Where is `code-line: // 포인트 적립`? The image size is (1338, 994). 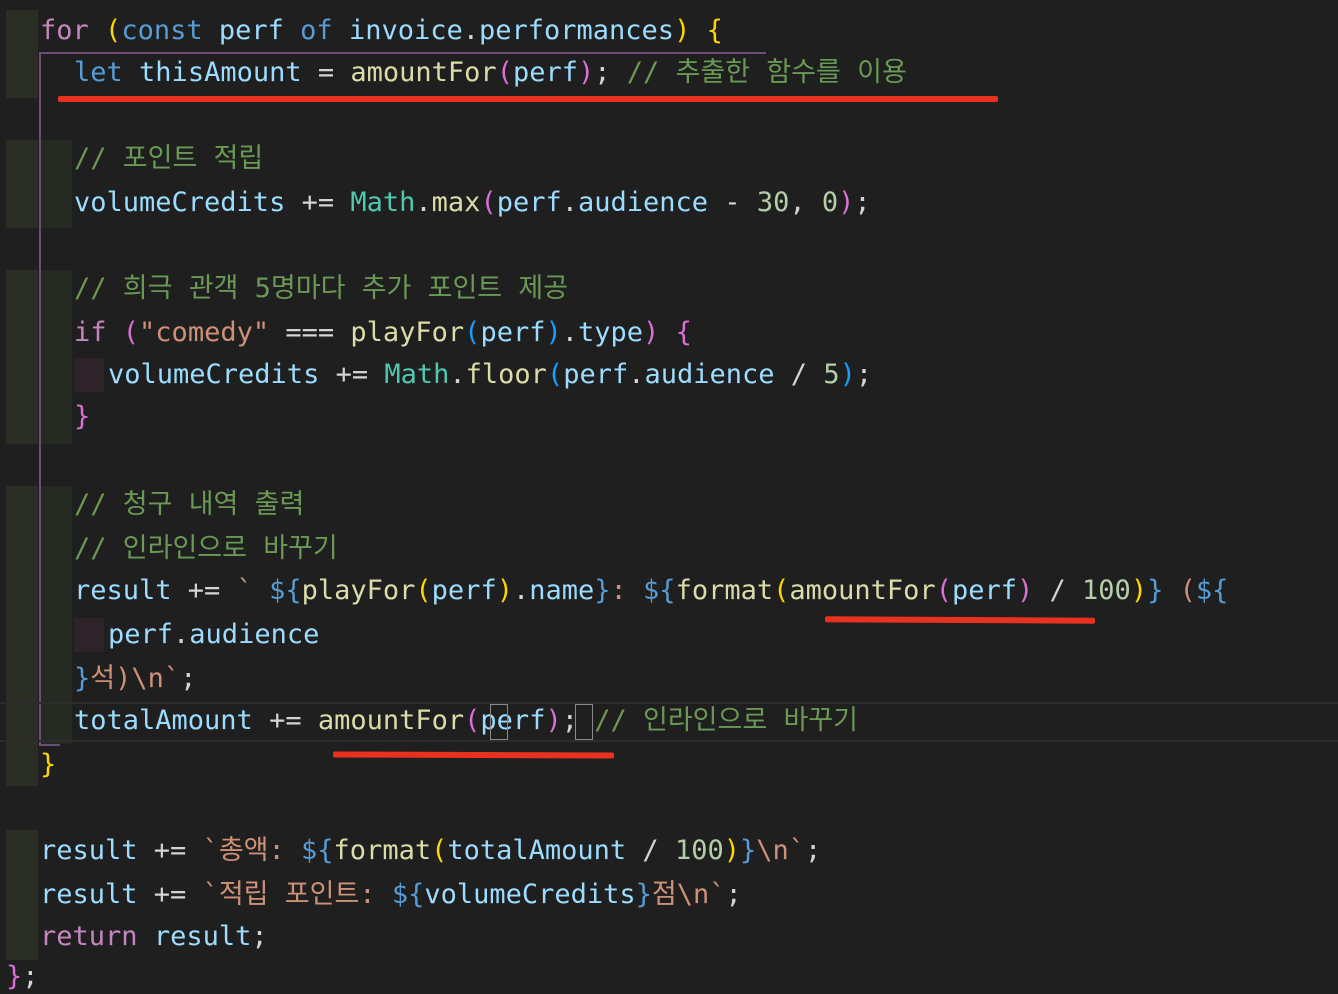 code-line: // 포인트 적립 is located at coordinates (168, 159).